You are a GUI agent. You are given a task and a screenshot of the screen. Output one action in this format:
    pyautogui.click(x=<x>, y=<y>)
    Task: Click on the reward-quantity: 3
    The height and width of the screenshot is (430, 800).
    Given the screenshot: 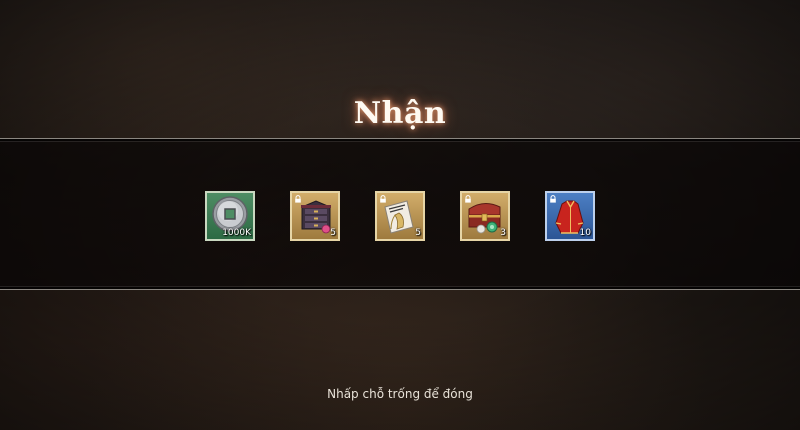 What is the action you would take?
    pyautogui.click(x=503, y=233)
    